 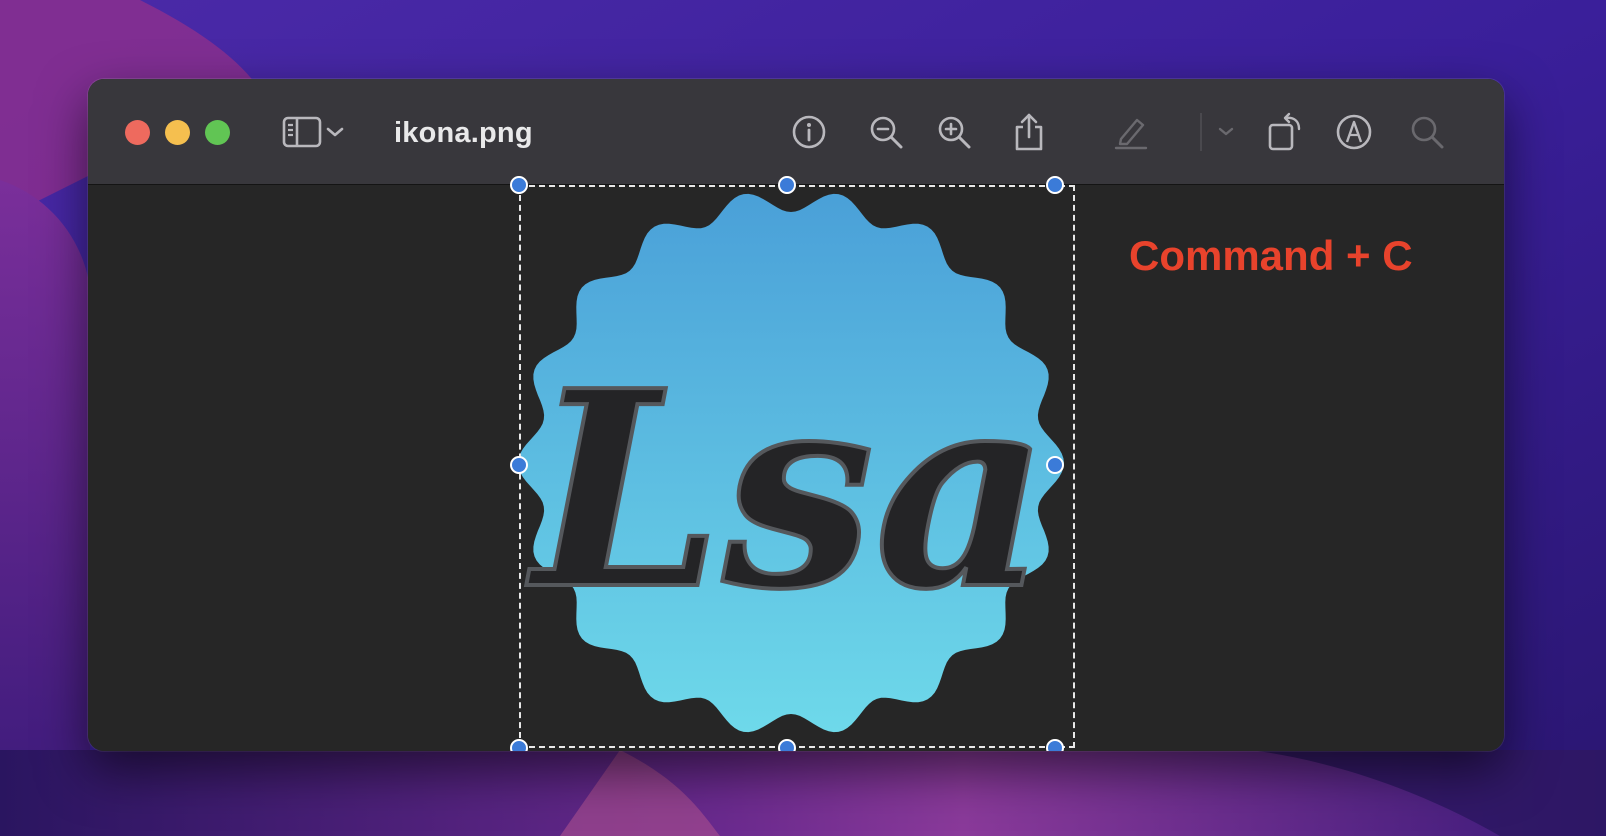 I want to click on markup-button, so click(x=1354, y=132).